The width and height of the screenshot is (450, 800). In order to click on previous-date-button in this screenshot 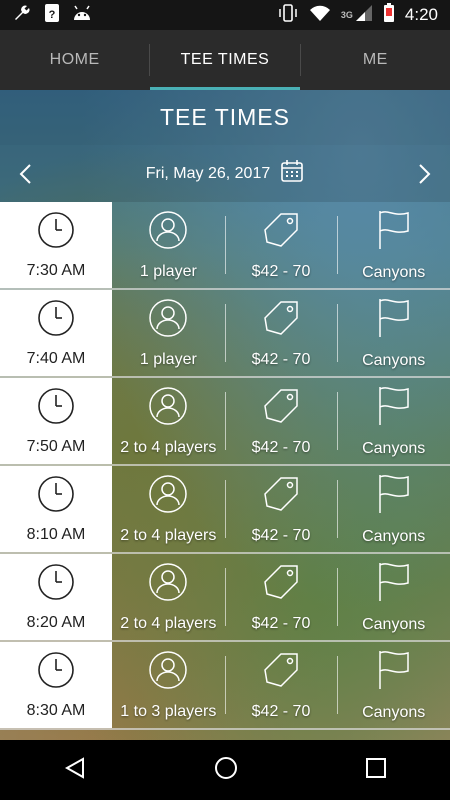, I will do `click(26, 176)`.